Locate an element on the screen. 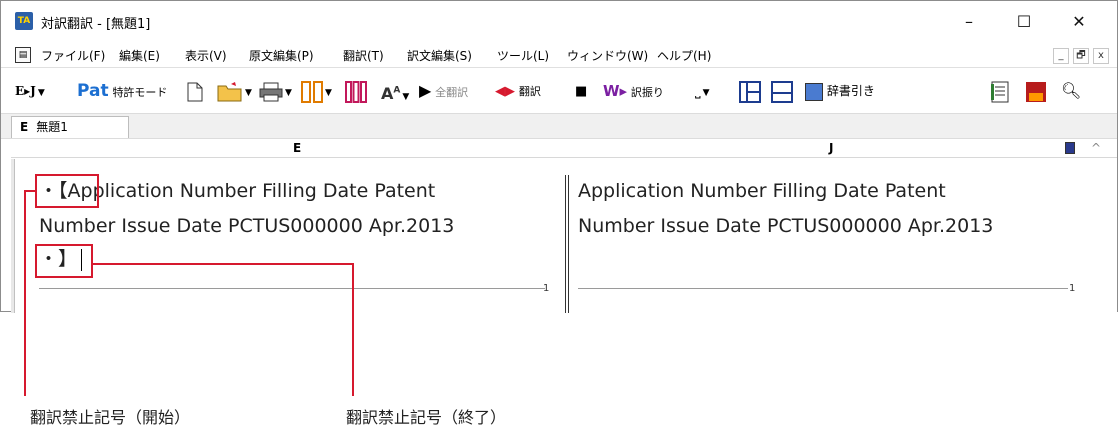  translate-button: ◀▶ 翻訳 is located at coordinates (518, 91).